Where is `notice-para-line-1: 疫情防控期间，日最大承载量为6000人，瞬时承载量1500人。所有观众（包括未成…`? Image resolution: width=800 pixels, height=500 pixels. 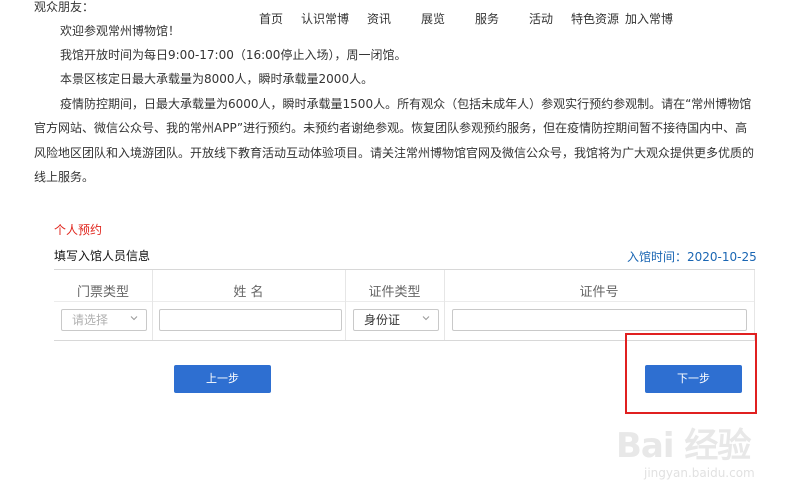 notice-para-line-1: 疫情防控期间，日最大承载量为6000人，瞬时承载量1500人。所有观众（包括未成… is located at coordinates (406, 104).